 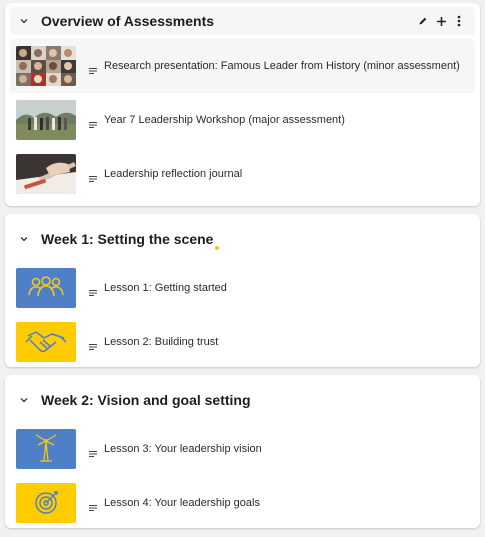 I want to click on activity-label: Lesson 2: Building trust, so click(x=161, y=342).